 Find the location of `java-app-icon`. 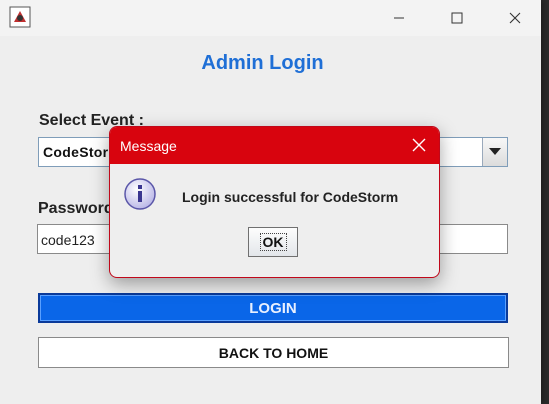

java-app-icon is located at coordinates (20, 17).